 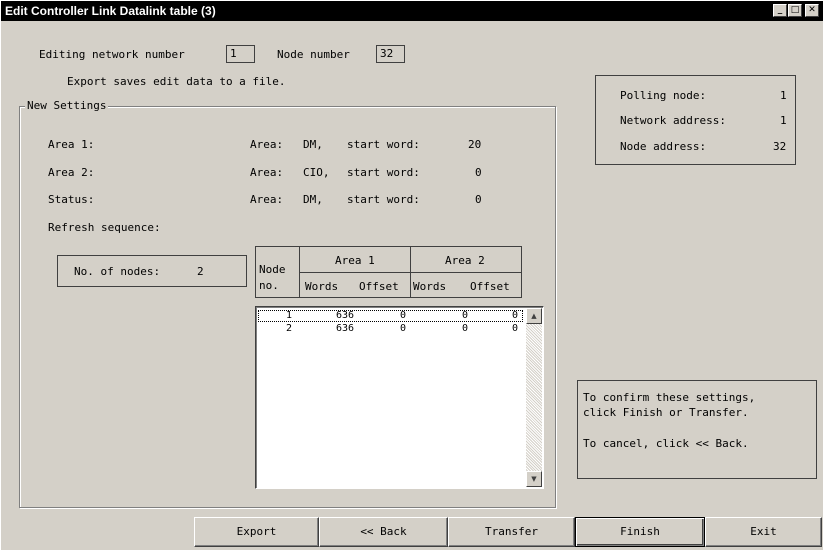 I want to click on status-start-value: 0, so click(x=478, y=199).